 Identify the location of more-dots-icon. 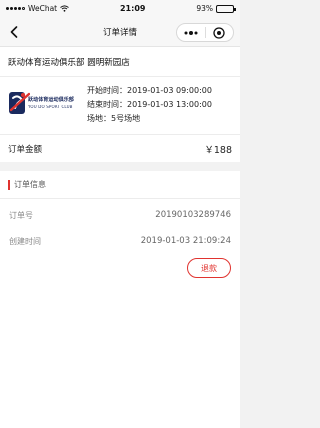
(191, 32).